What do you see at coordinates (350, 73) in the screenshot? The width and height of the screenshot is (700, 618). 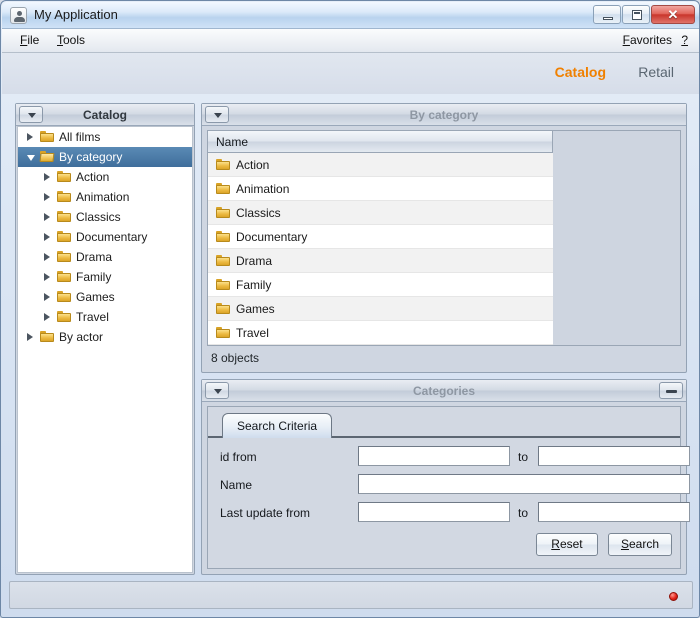 I see `module-tab-bar: Catalog Retail` at bounding box center [350, 73].